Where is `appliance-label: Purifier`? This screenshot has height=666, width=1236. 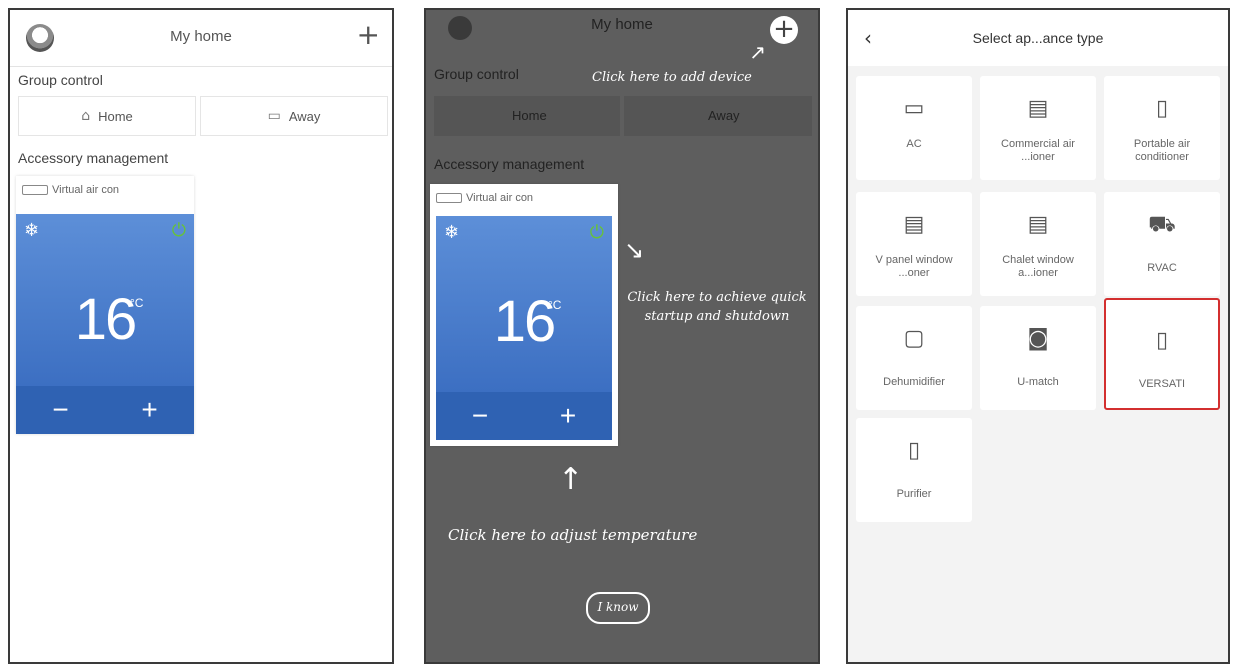 appliance-label: Purifier is located at coordinates (914, 494).